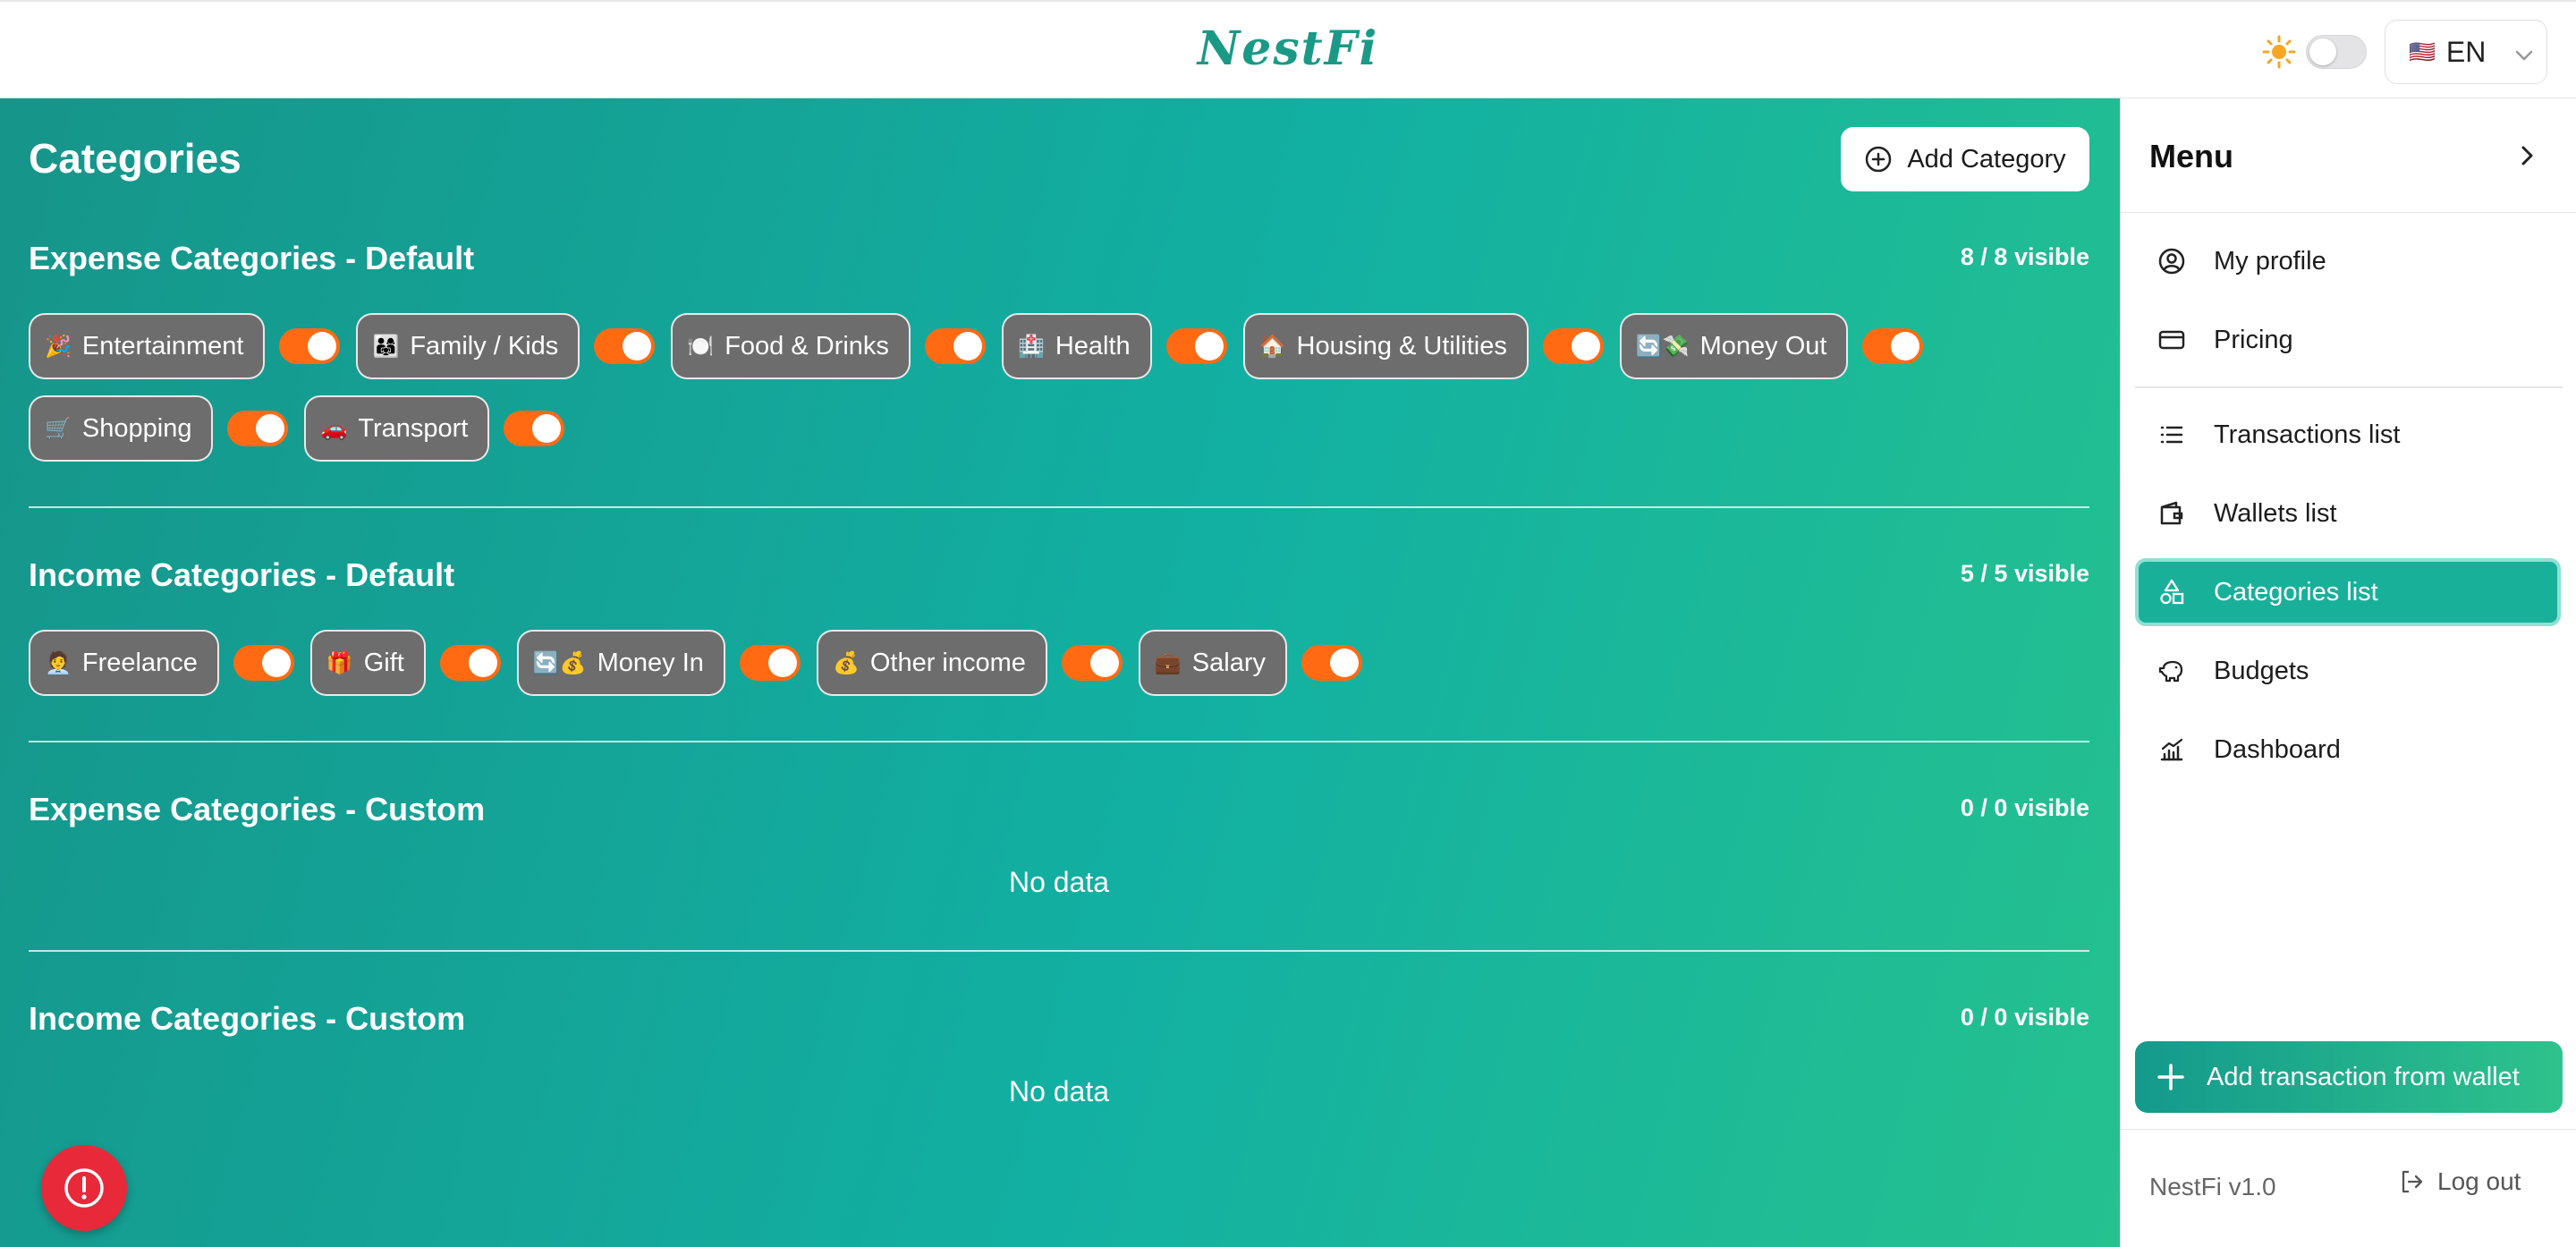 This screenshot has height=1247, width=2576. I want to click on sidebar-item-label: Categories list, so click(2296, 592).